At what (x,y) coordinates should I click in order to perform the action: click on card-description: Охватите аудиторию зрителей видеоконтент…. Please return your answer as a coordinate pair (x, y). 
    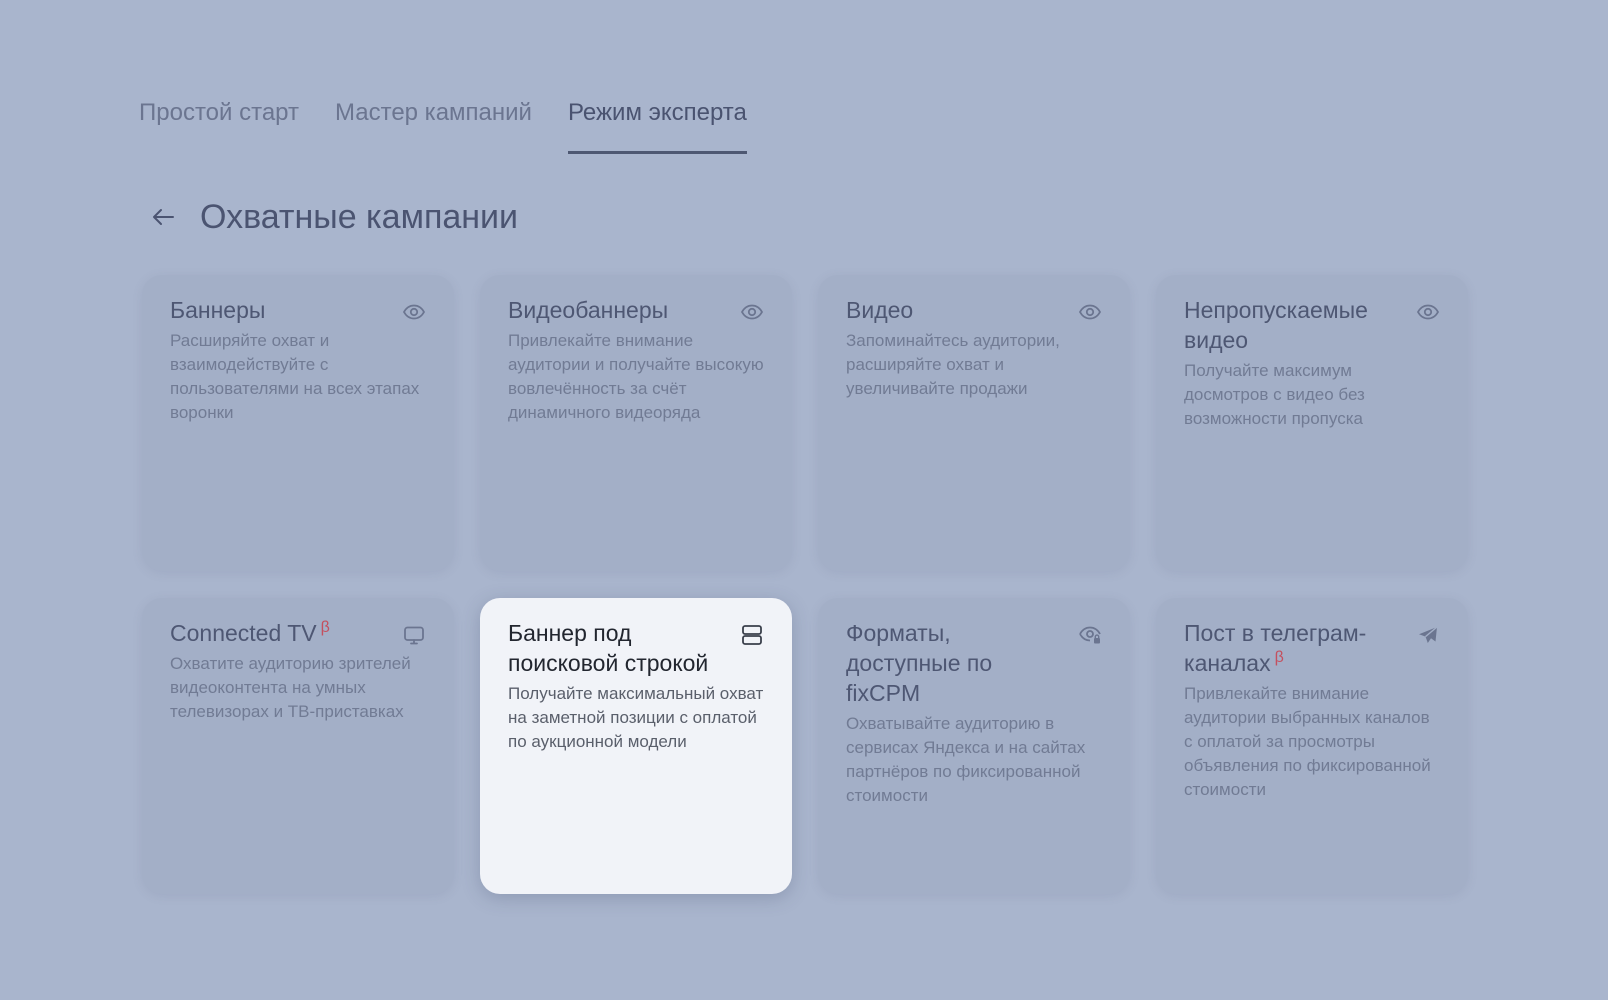
    Looking at the image, I should click on (290, 687).